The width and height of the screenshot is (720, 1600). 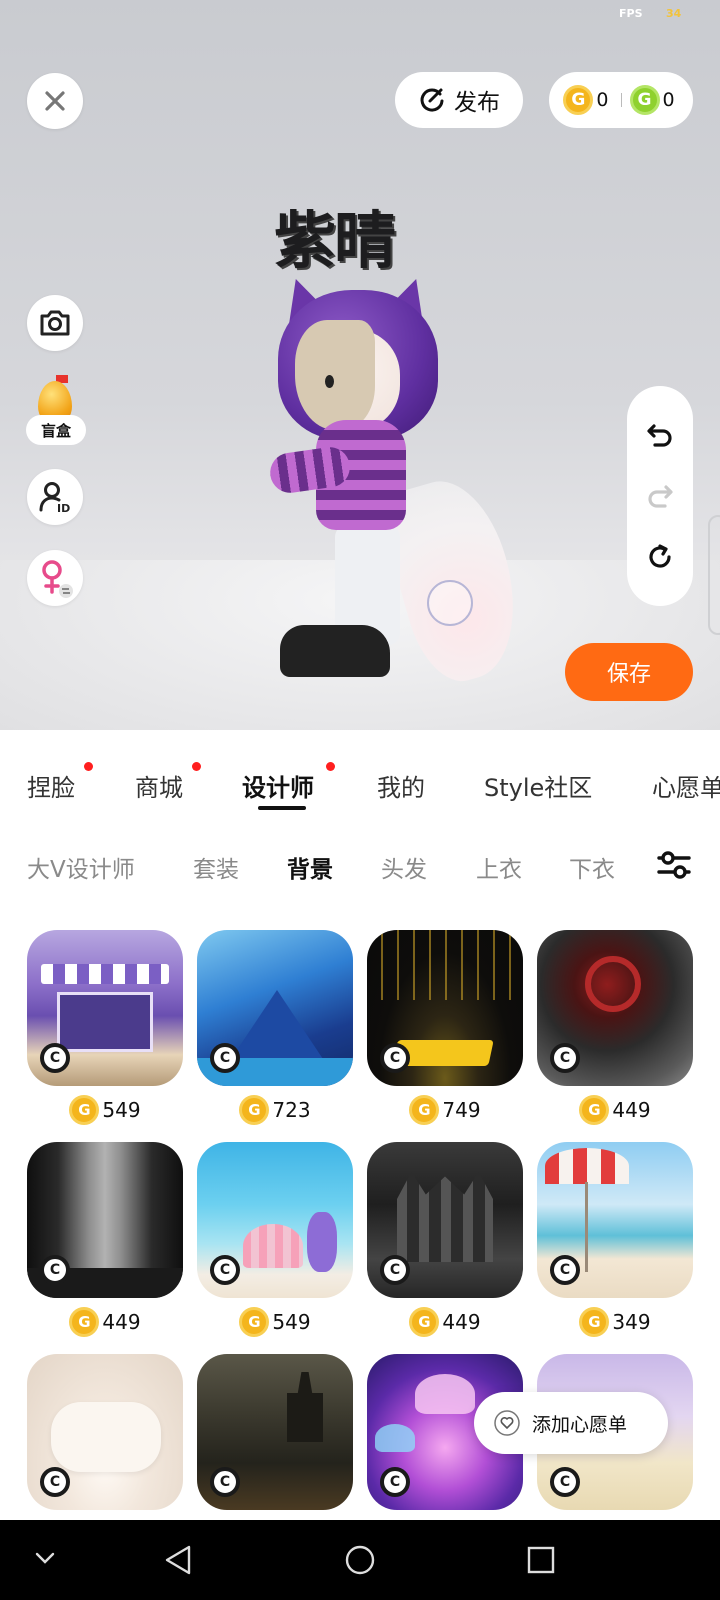 I want to click on system-navigation-bar, so click(x=360, y=1560).